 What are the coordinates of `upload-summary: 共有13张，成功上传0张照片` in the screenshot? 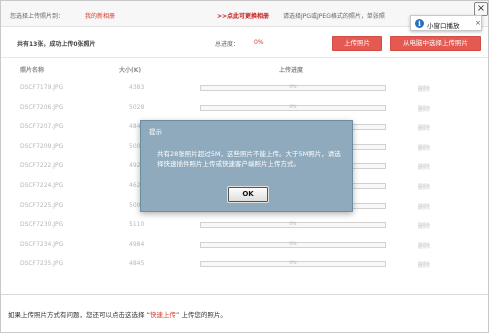 It's located at (56, 44).